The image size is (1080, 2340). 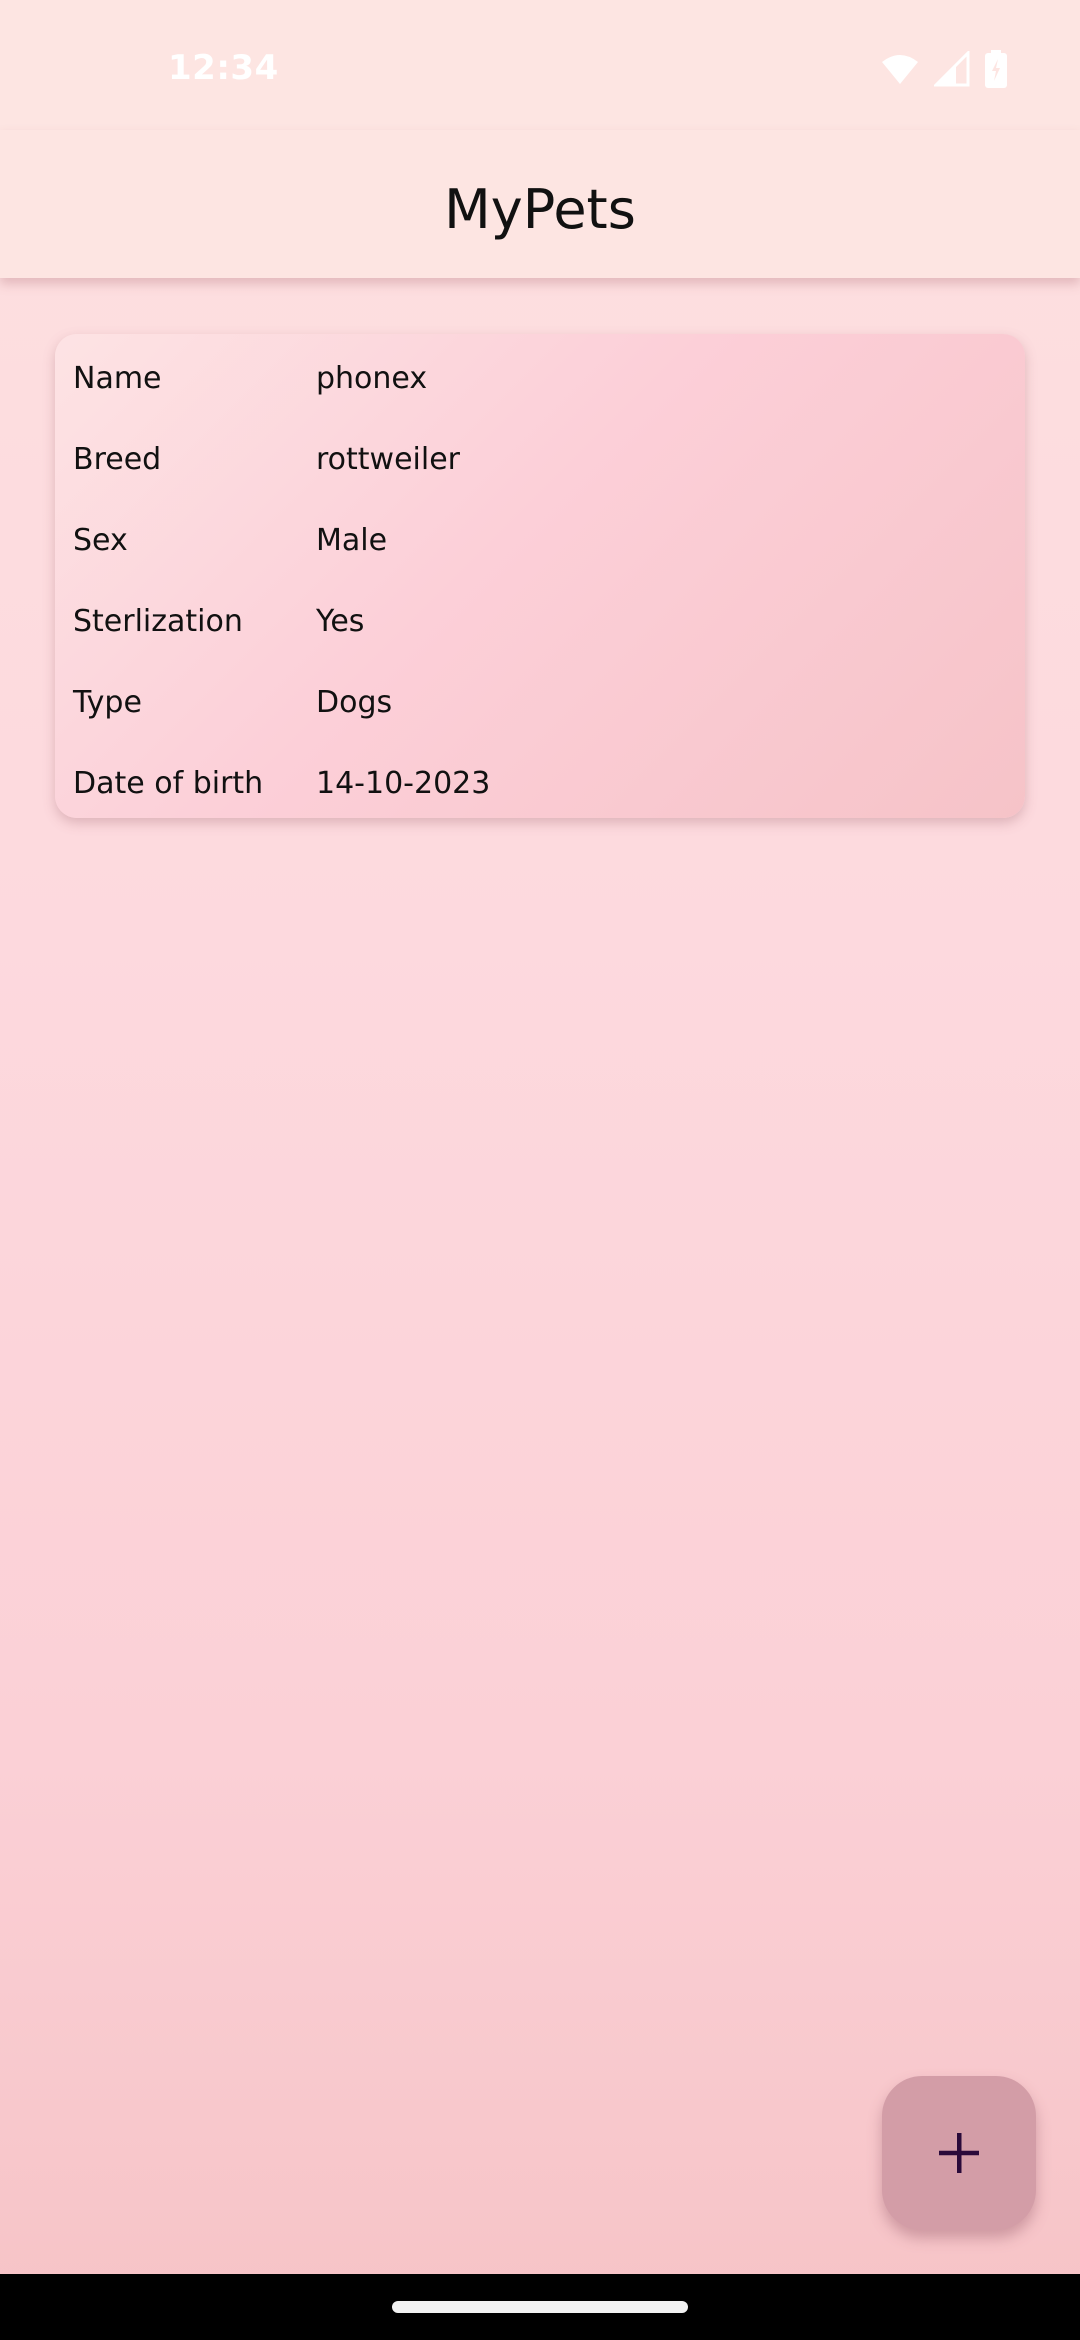 What do you see at coordinates (340, 621) in the screenshot?
I see `pet-value-sterlization: Yes` at bounding box center [340, 621].